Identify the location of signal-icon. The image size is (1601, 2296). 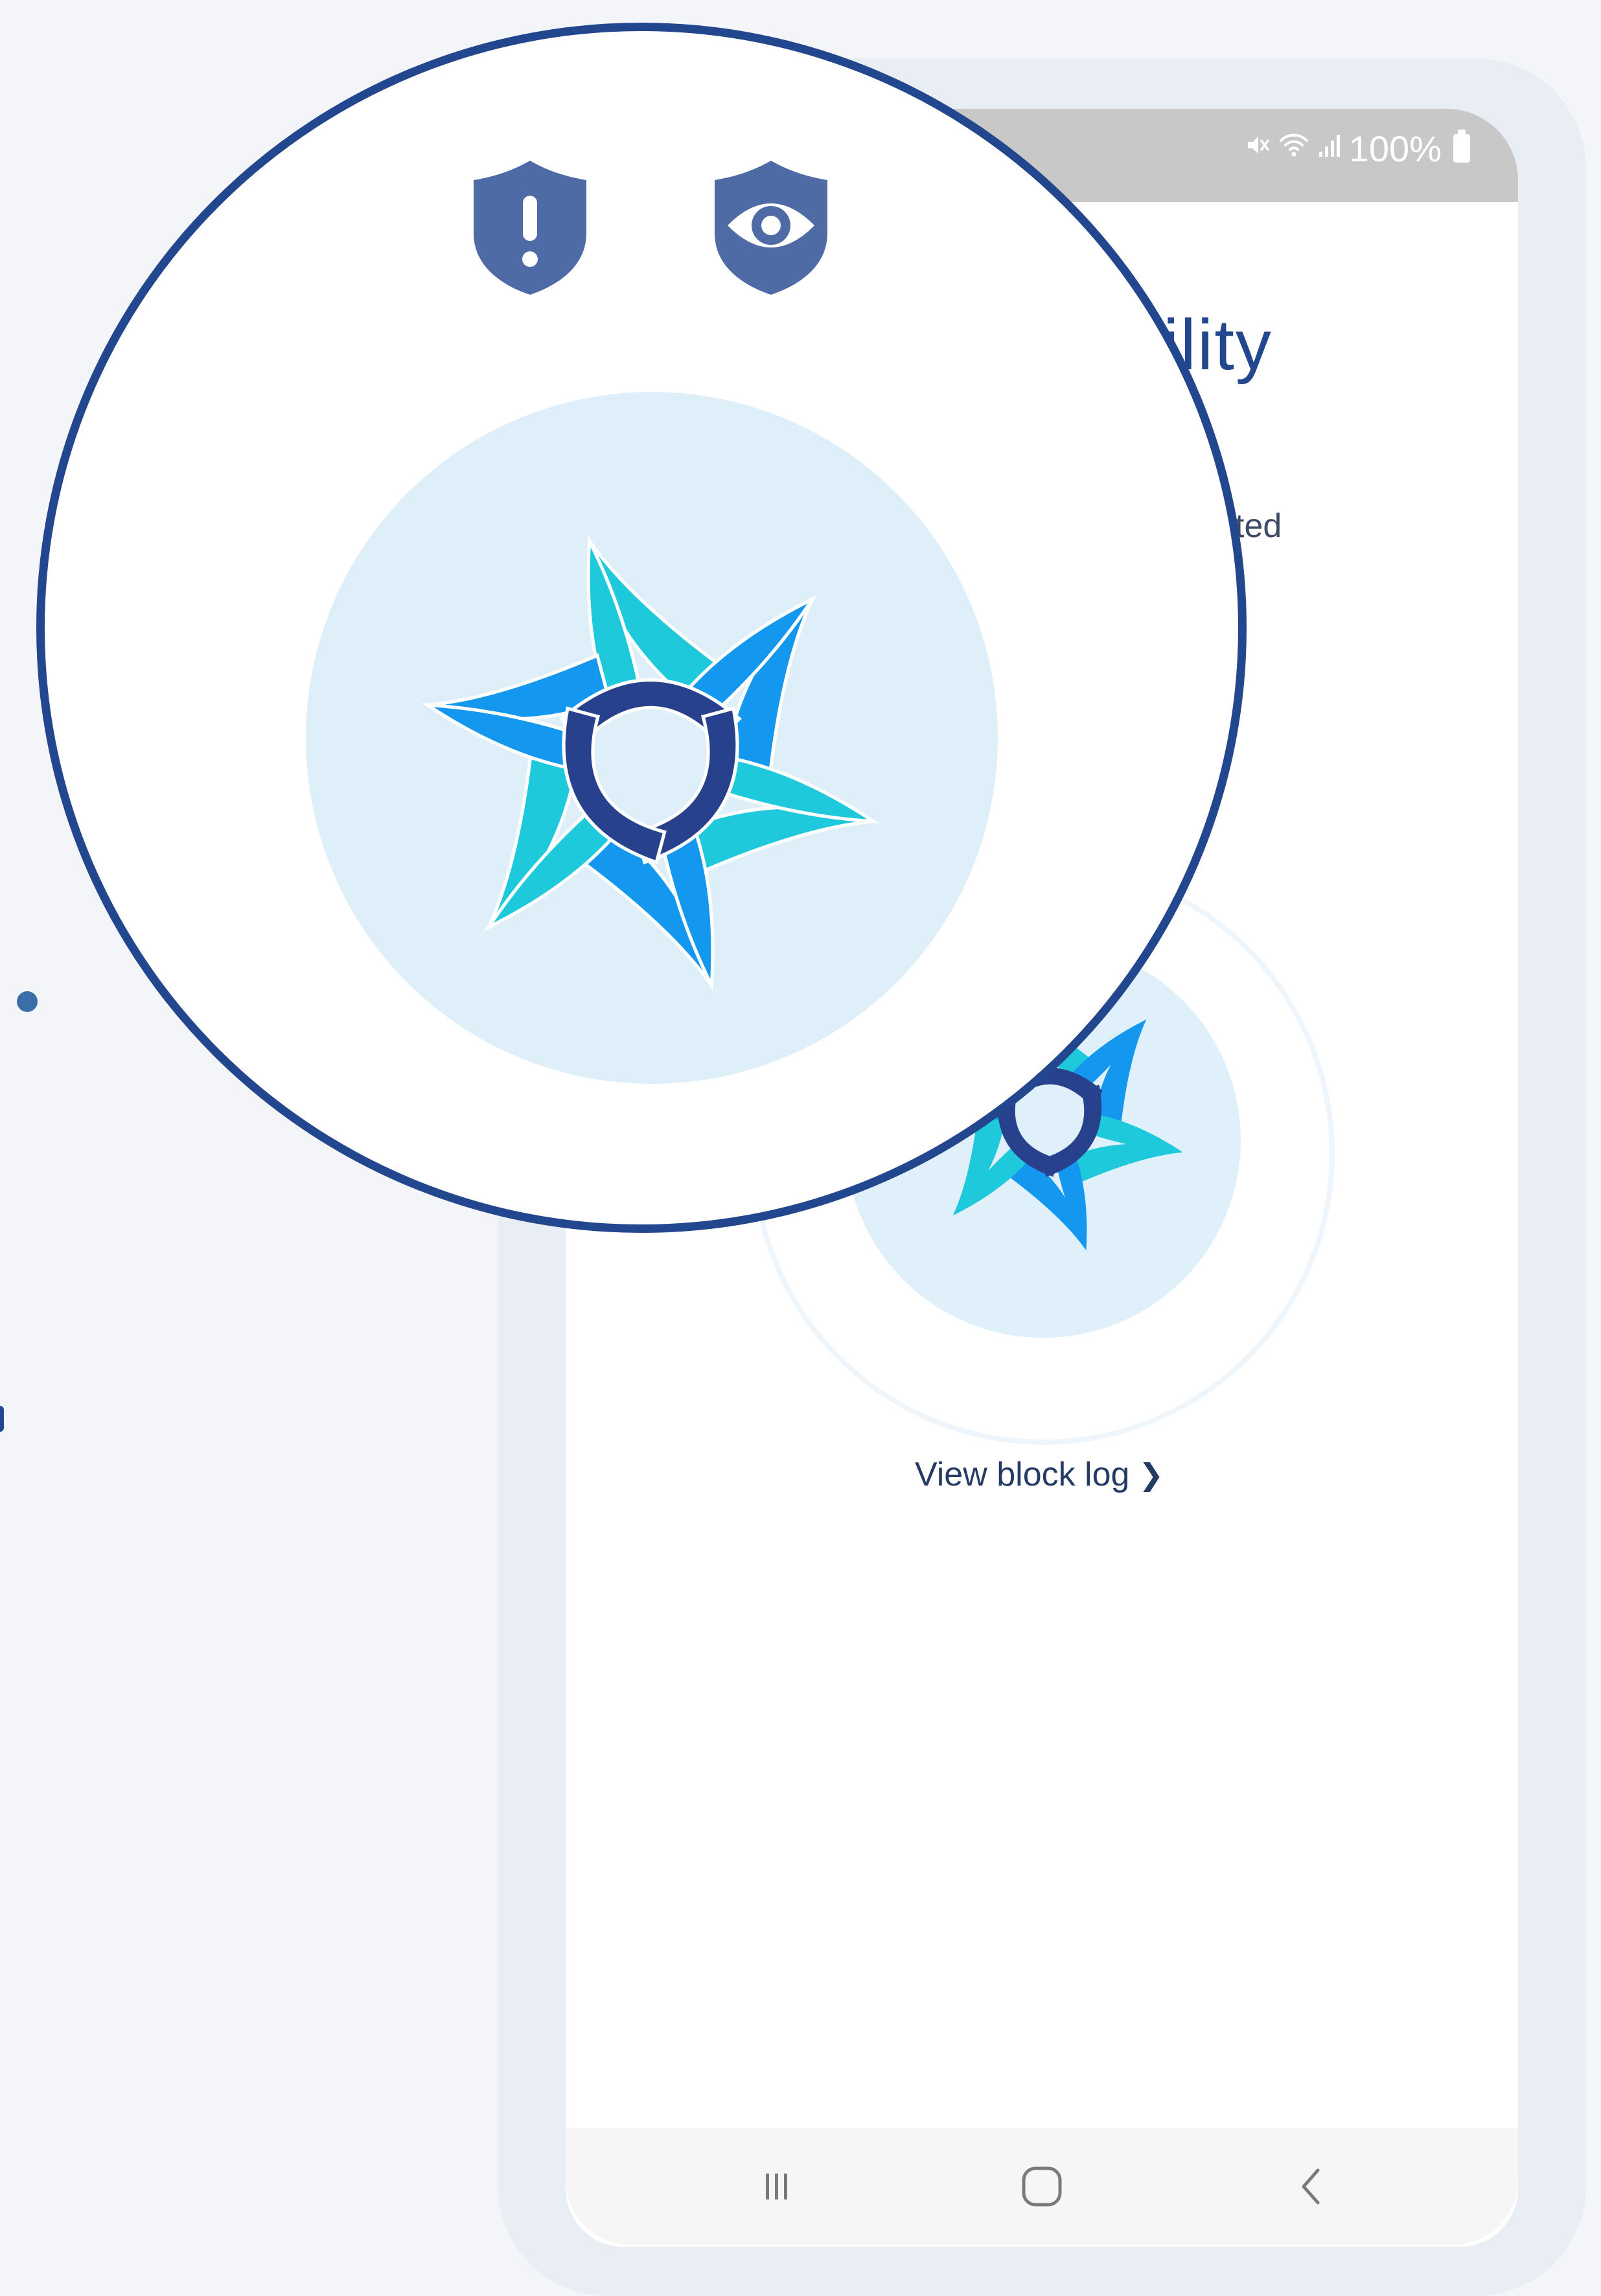
(1329, 148).